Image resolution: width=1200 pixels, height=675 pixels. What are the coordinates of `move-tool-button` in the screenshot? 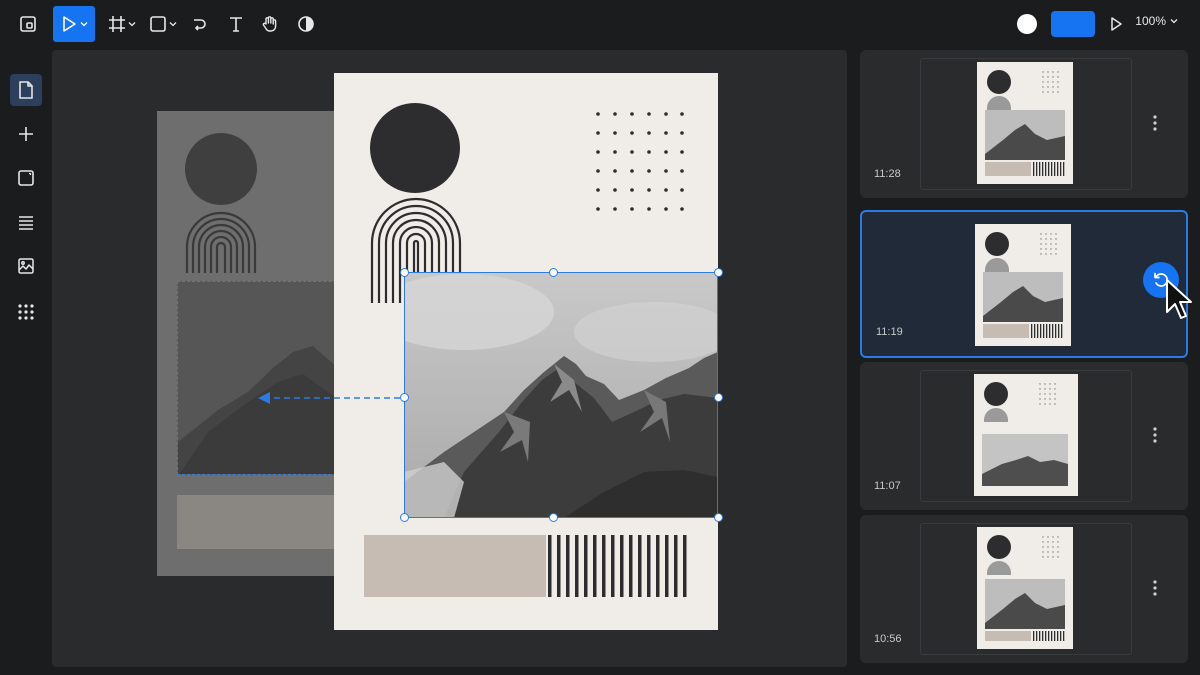 It's located at (74, 24).